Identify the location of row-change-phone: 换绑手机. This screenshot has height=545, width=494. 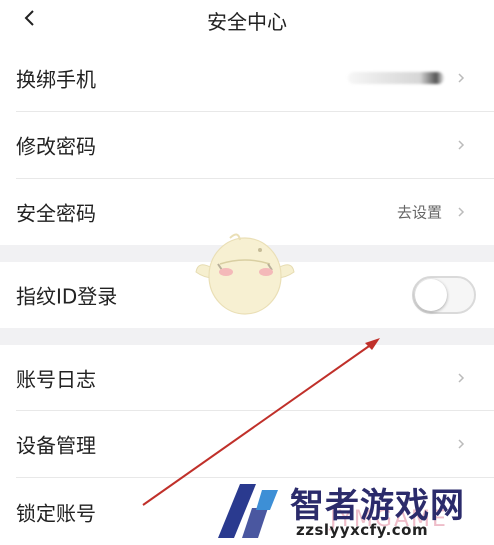
(247, 78).